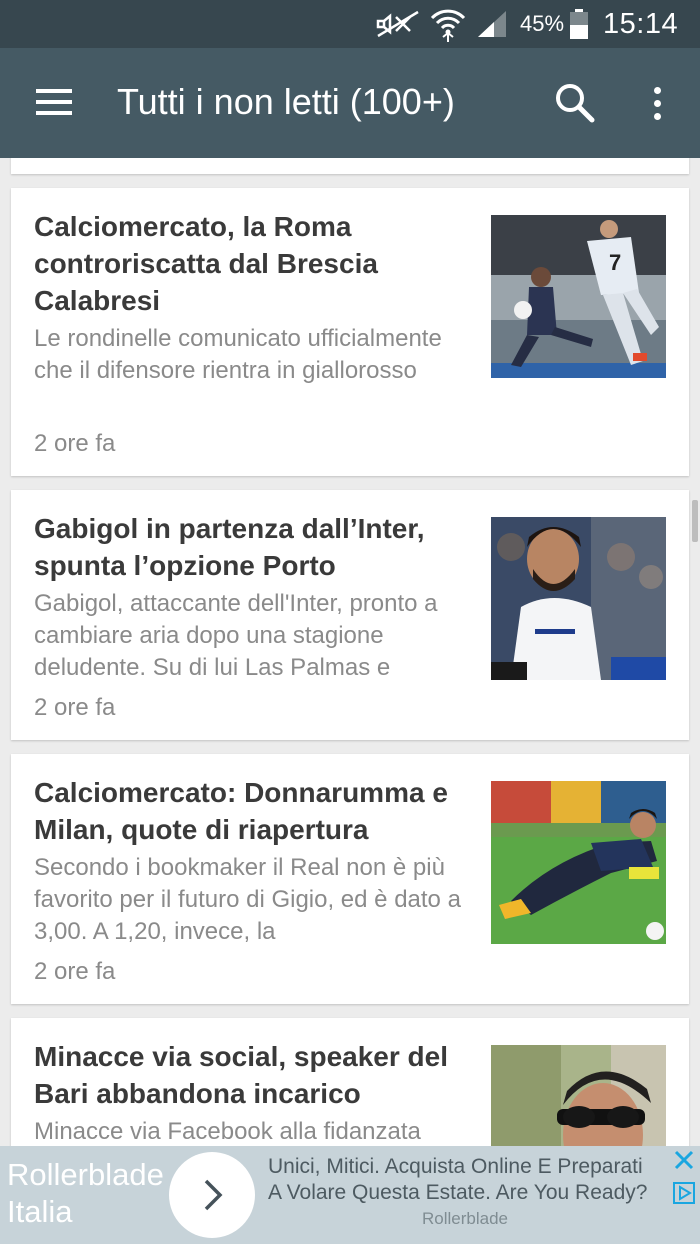 The width and height of the screenshot is (700, 1244). Describe the element at coordinates (458, 1192) in the screenshot. I see `ad-text-line: A Volare Questa Estate. Are You Ready?` at that location.